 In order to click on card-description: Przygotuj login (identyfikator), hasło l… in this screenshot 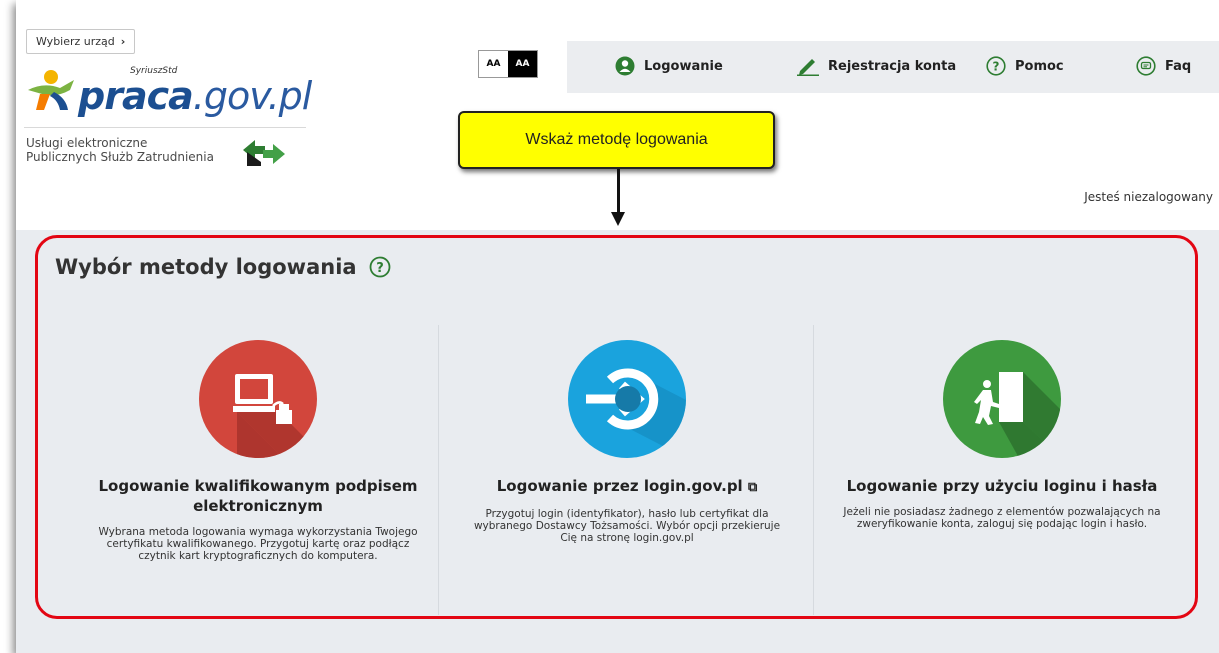, I will do `click(627, 526)`.